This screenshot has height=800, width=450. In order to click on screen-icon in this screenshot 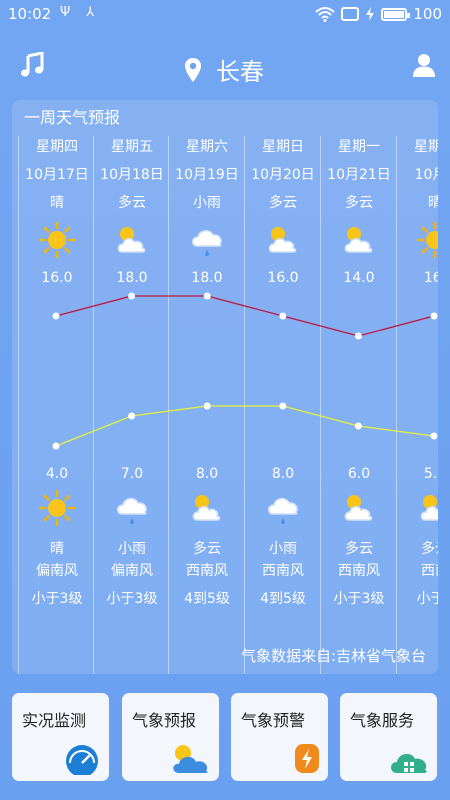, I will do `click(350, 14)`.